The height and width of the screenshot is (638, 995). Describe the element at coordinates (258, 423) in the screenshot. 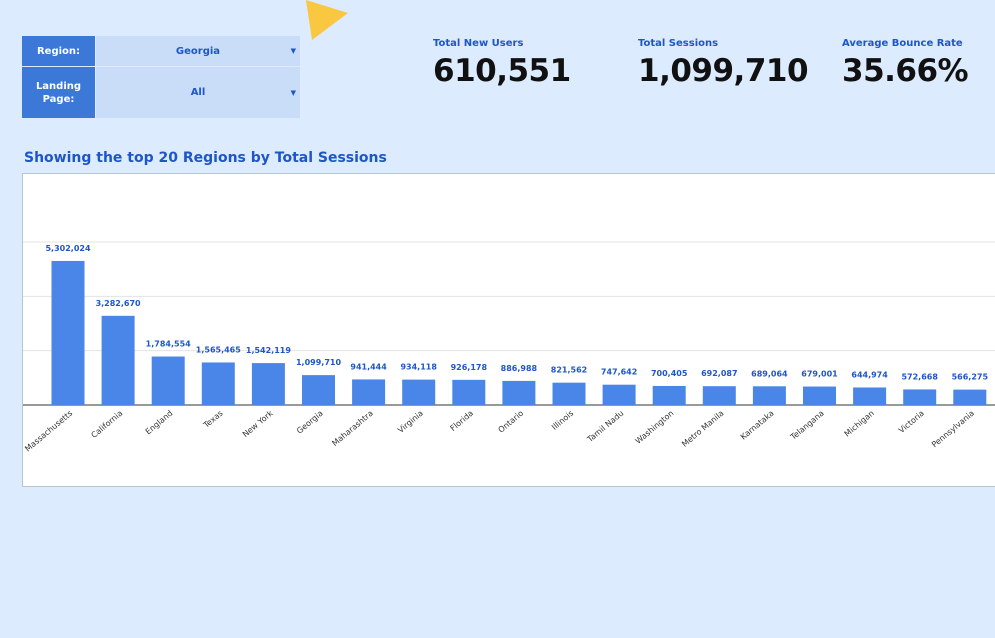

I see `x-tick-label: New York` at that location.